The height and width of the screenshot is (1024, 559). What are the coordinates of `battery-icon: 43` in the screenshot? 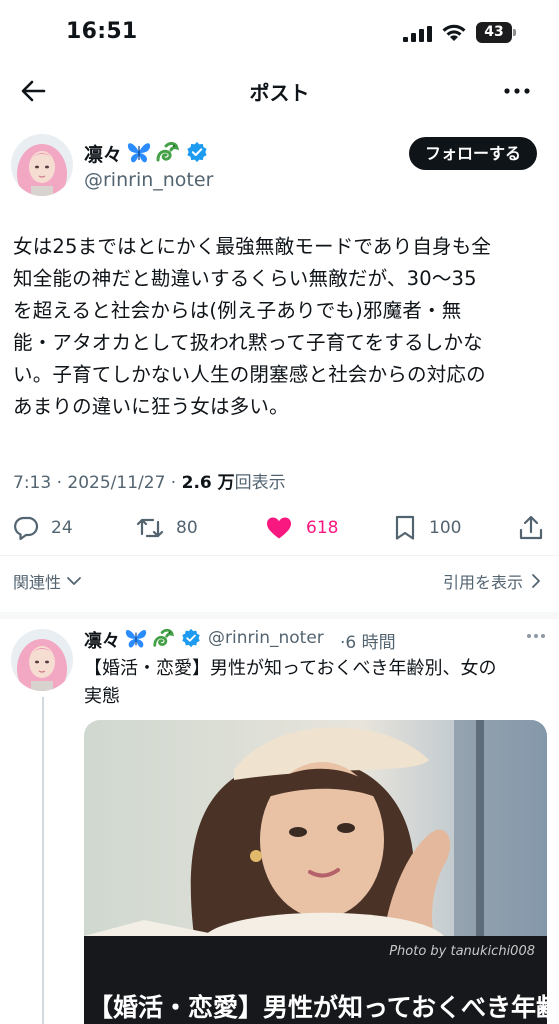 It's located at (496, 32).